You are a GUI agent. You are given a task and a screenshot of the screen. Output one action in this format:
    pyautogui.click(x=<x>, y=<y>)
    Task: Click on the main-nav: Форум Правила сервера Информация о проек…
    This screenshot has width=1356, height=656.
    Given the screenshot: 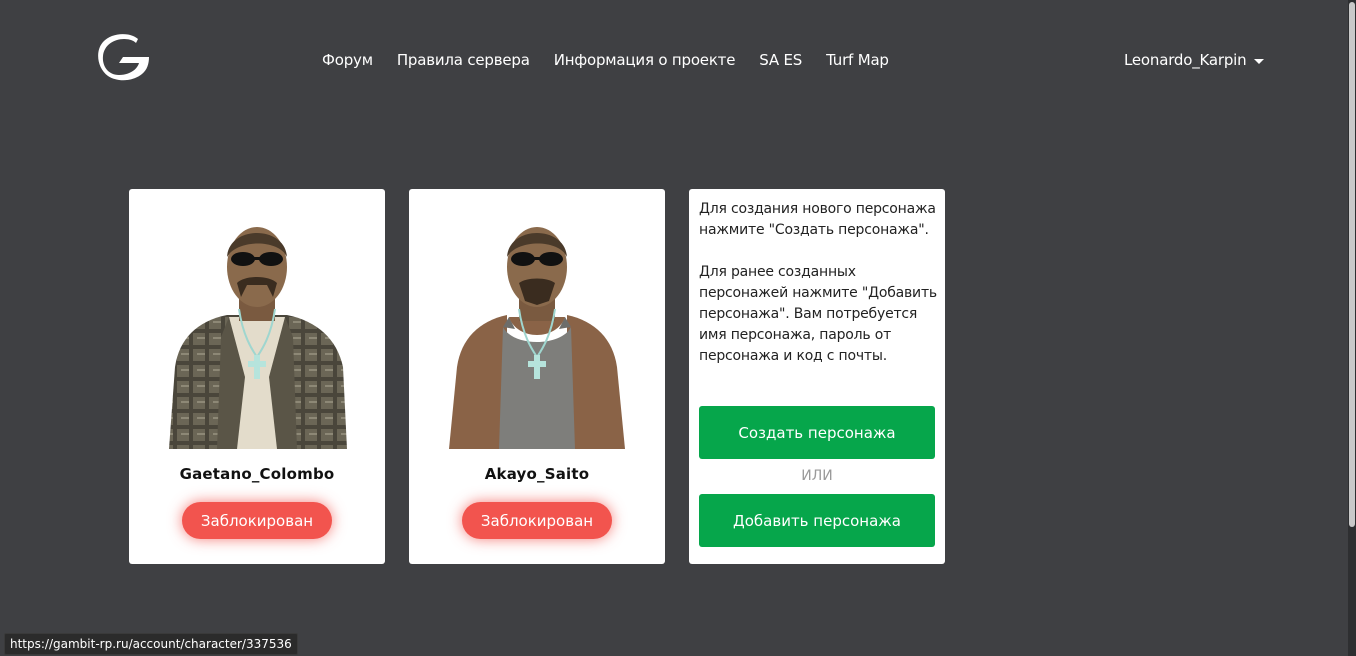 What is the action you would take?
    pyautogui.click(x=605, y=60)
    